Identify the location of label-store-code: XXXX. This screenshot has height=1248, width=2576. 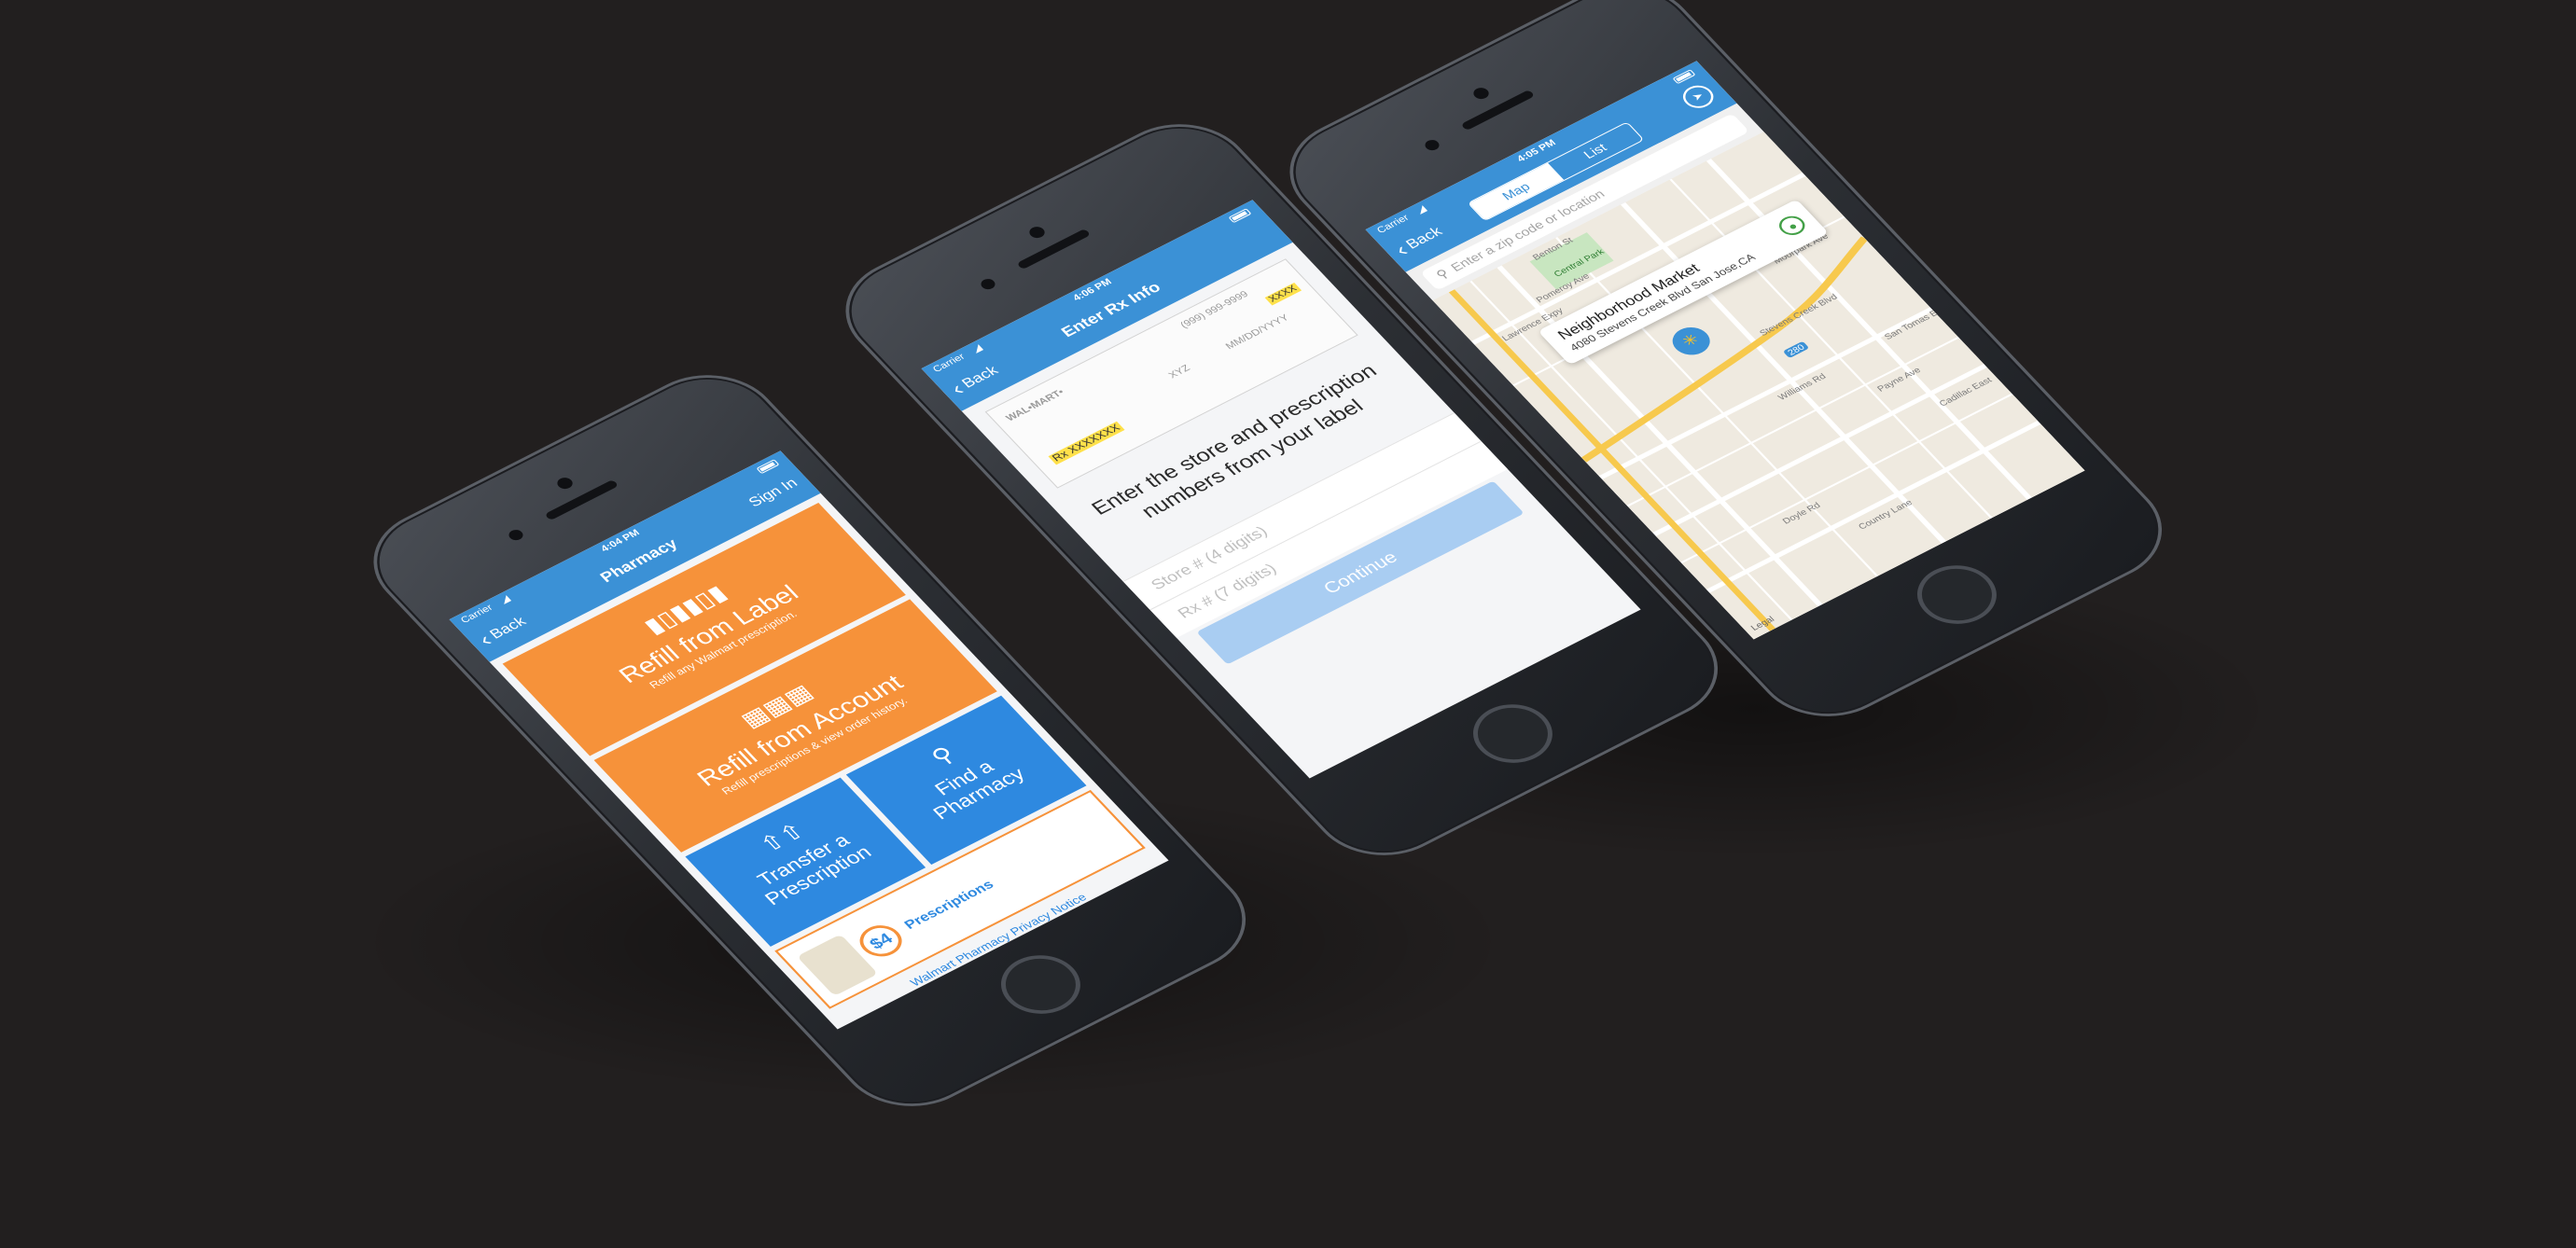
(1283, 294).